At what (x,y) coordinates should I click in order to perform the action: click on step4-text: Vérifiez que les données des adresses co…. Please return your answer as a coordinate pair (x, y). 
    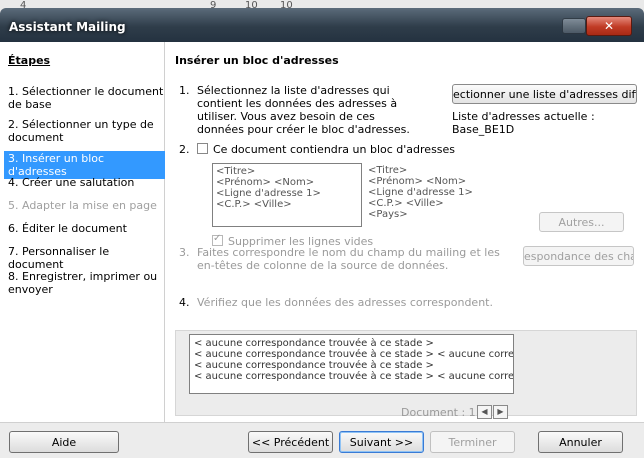
    Looking at the image, I should click on (345, 302).